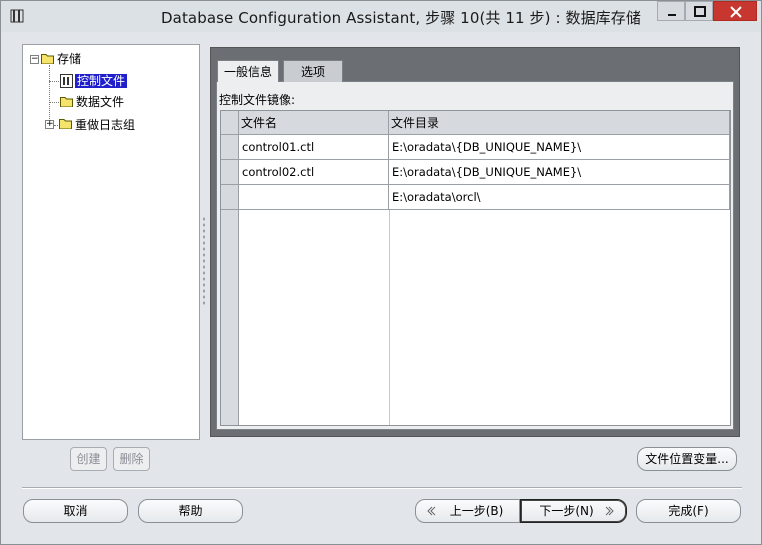 The width and height of the screenshot is (762, 545). What do you see at coordinates (131, 459) in the screenshot?
I see `delete-button: 删除` at bounding box center [131, 459].